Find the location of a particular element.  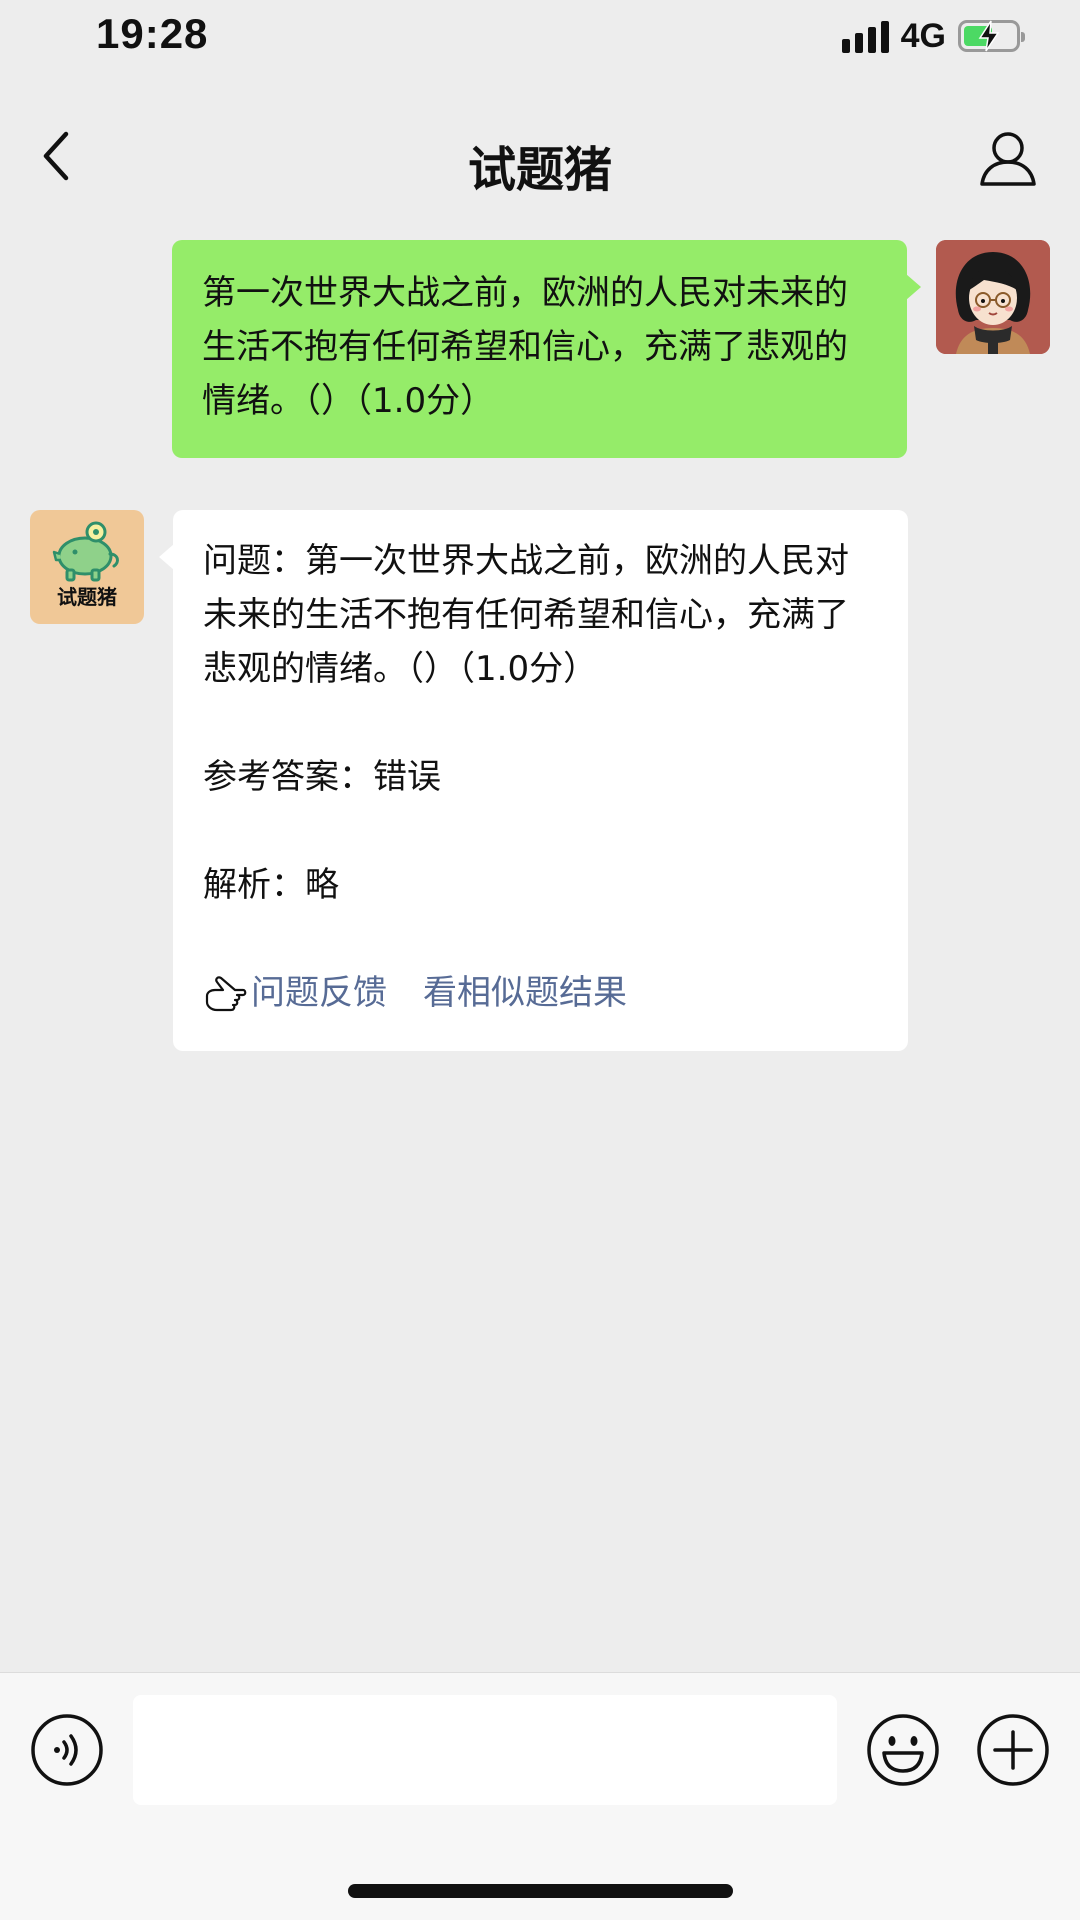

profile-button is located at coordinates (1008, 158).